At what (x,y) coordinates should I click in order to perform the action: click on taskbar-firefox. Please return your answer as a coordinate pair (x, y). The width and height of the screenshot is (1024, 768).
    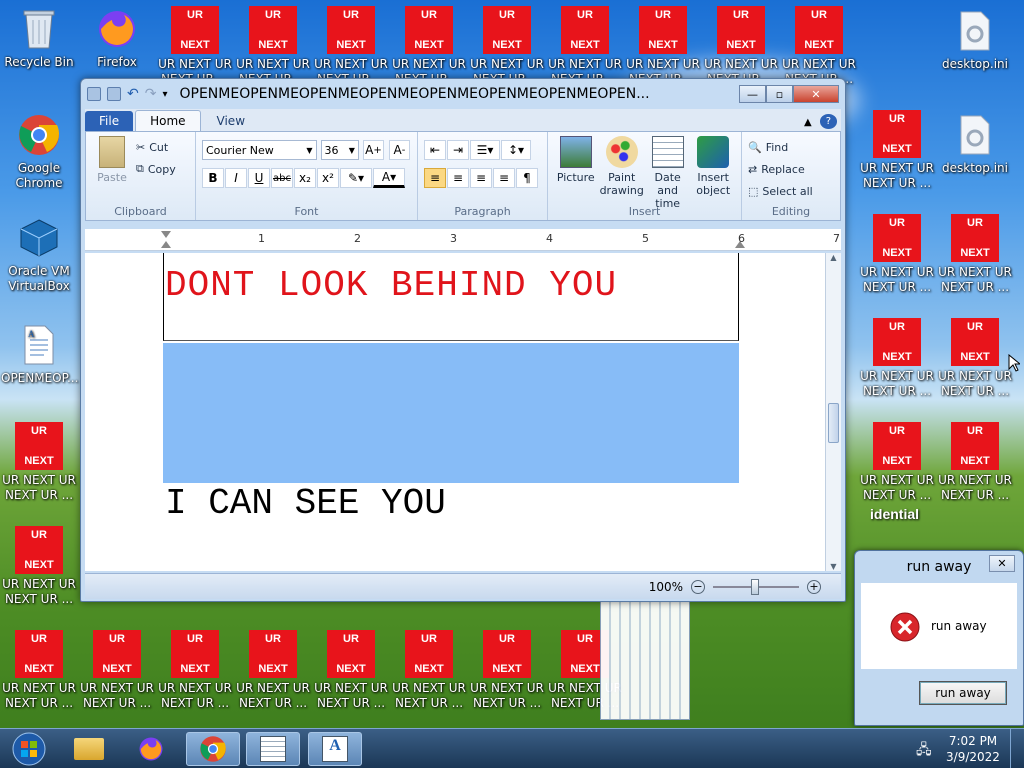
    Looking at the image, I should click on (151, 749).